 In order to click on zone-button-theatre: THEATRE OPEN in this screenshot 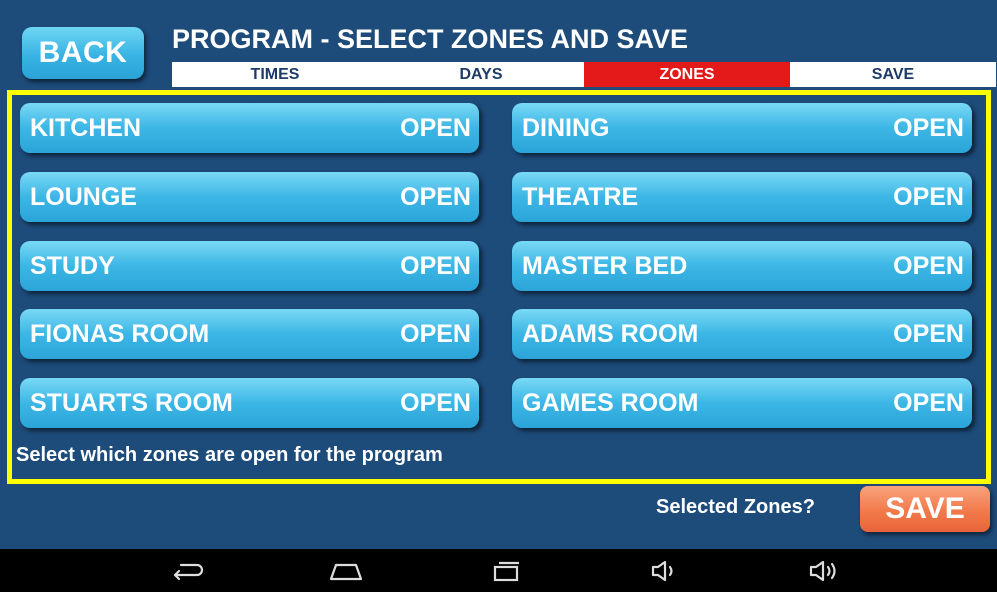, I will do `click(742, 197)`.